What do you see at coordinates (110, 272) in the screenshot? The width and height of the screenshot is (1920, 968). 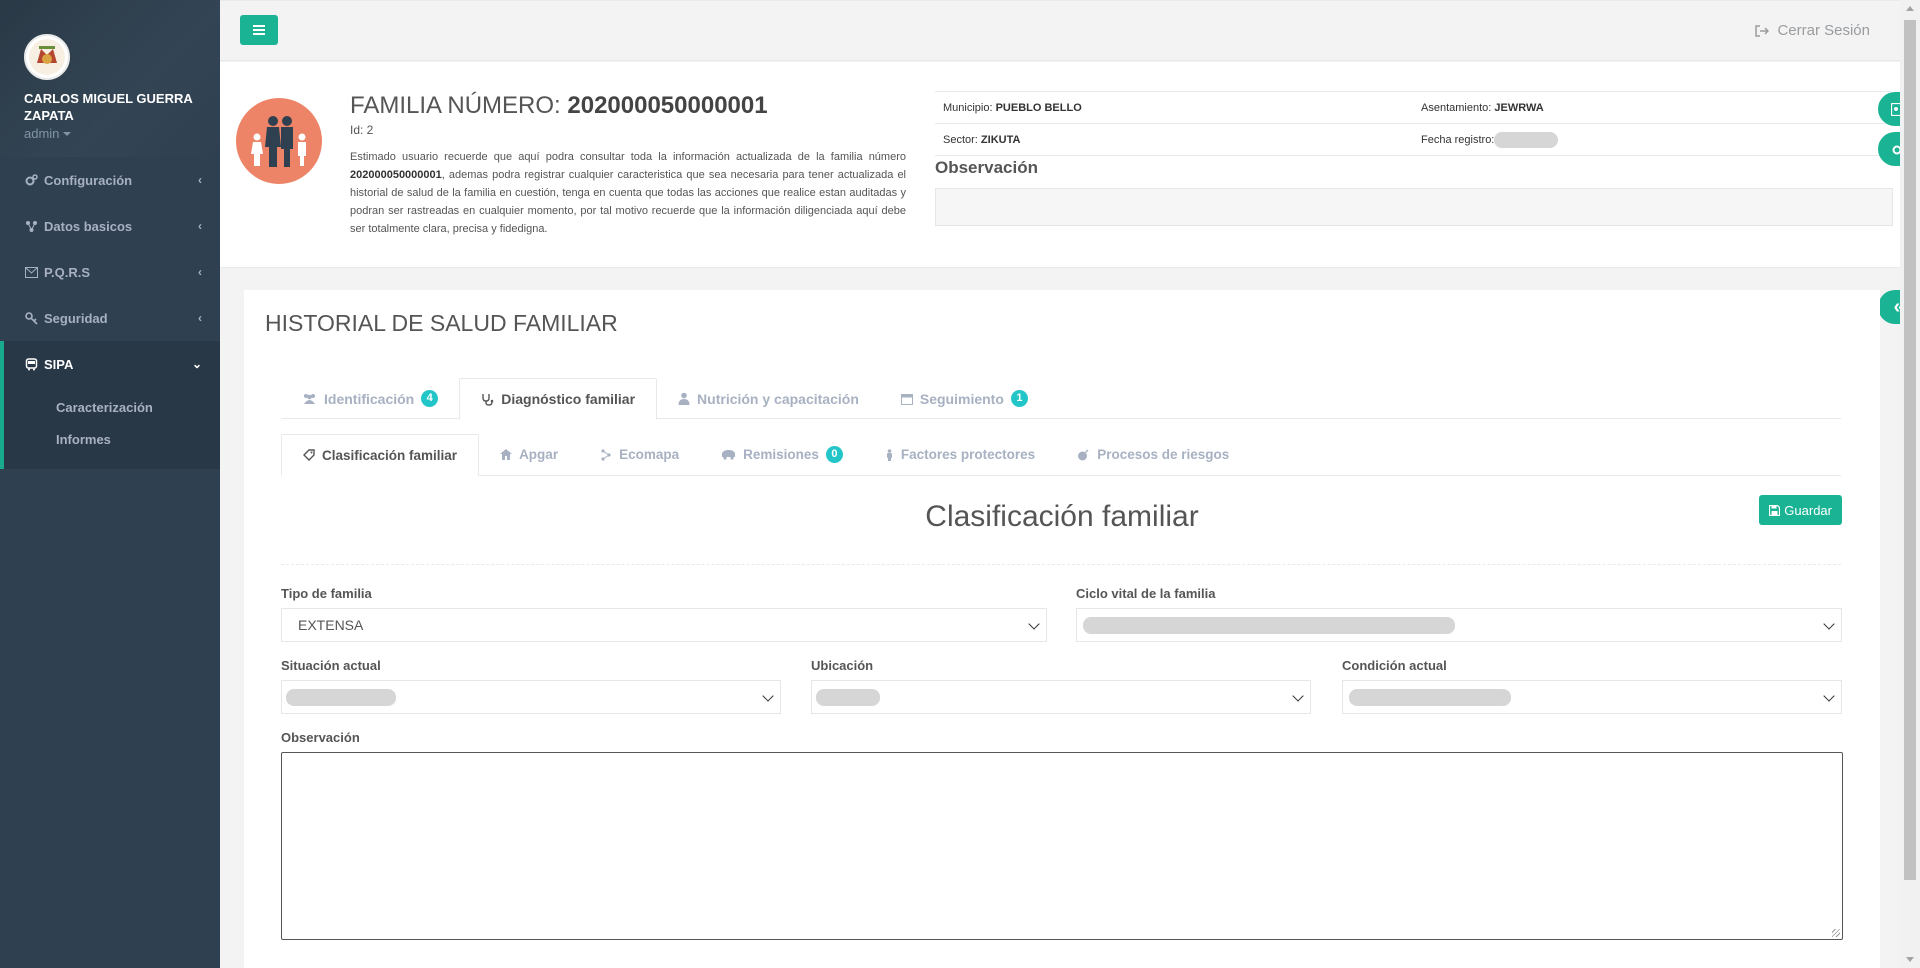 I see `sidebar-item-pqrs: P.Q.R.S ‹` at bounding box center [110, 272].